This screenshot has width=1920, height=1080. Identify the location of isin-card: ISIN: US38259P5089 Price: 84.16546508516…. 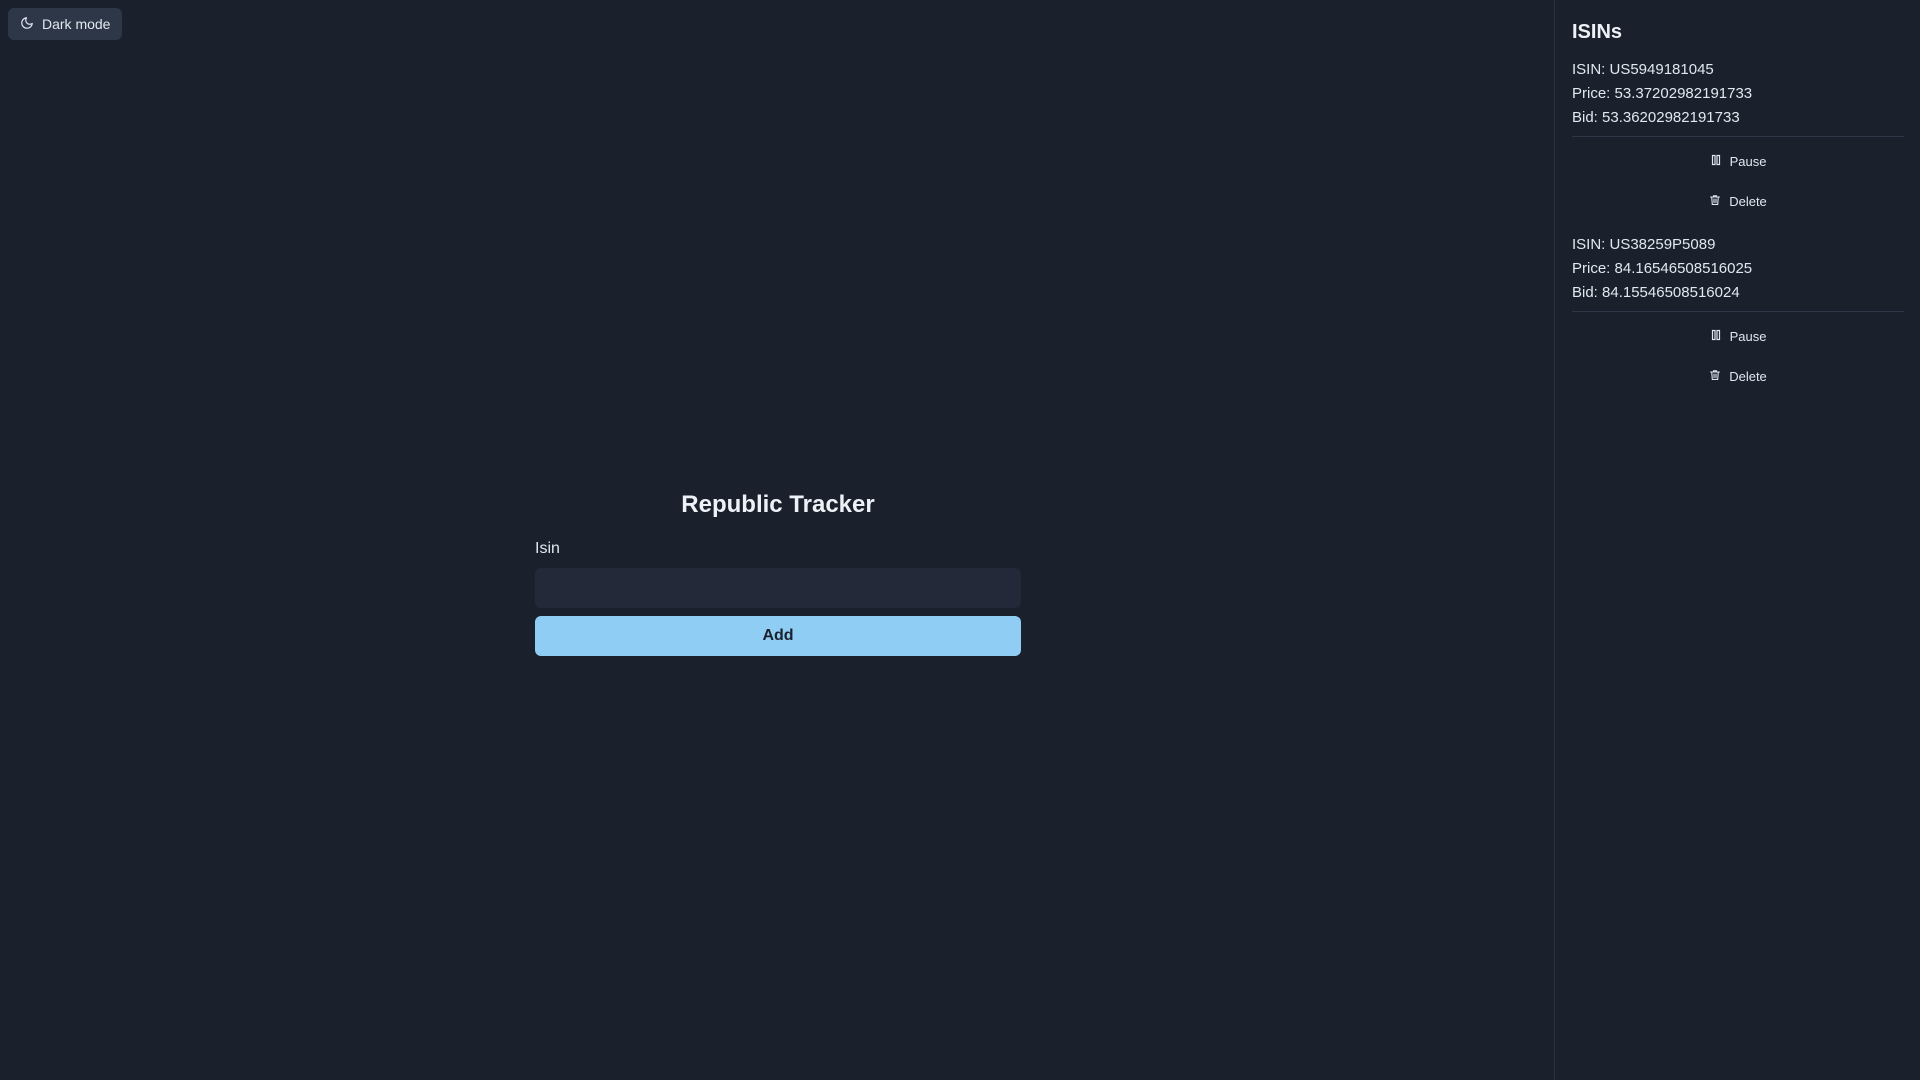
(1738, 312).